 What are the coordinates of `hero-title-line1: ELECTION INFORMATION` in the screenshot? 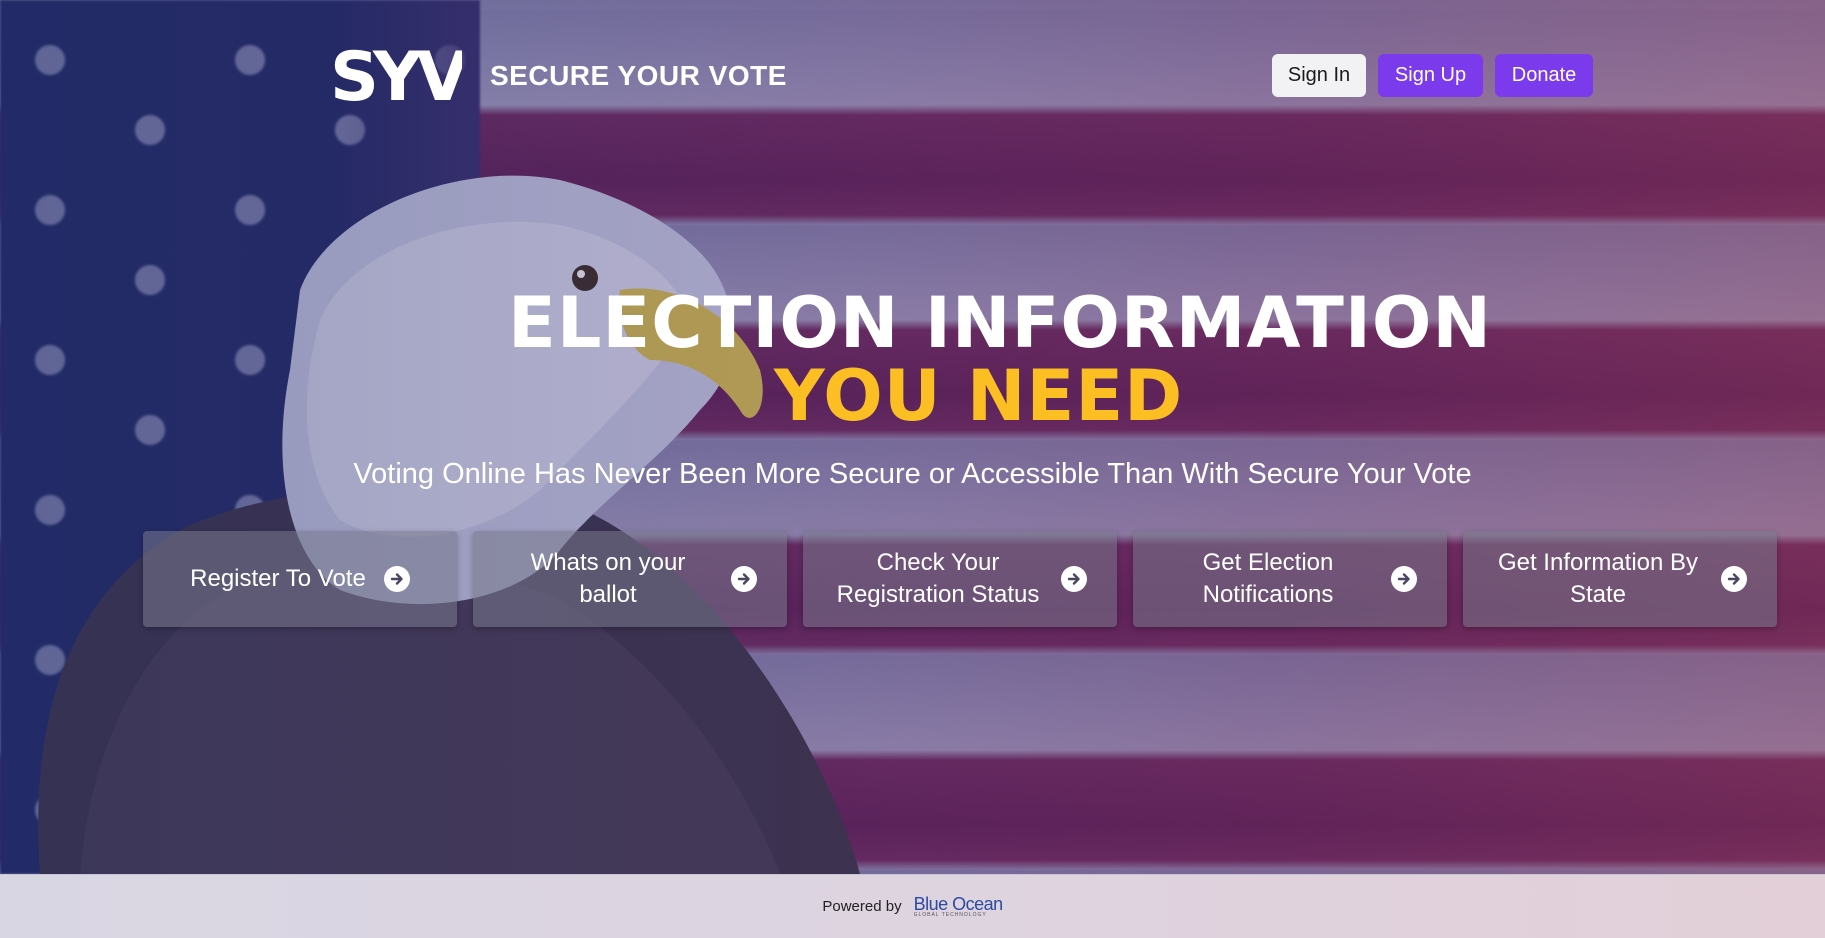 It's located at (1000, 323).